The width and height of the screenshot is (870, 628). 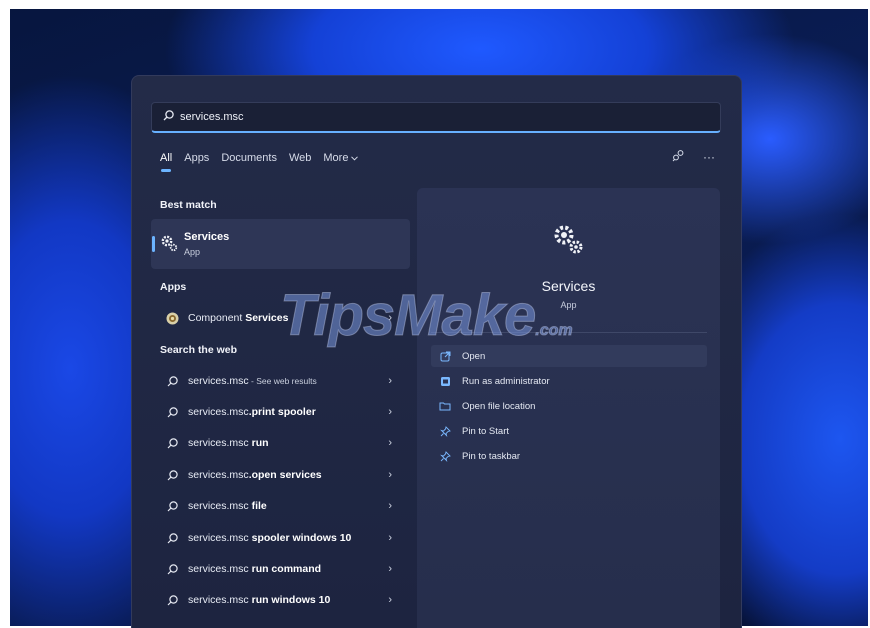 I want to click on web-result-label: services.msc - See web results, so click(x=252, y=381).